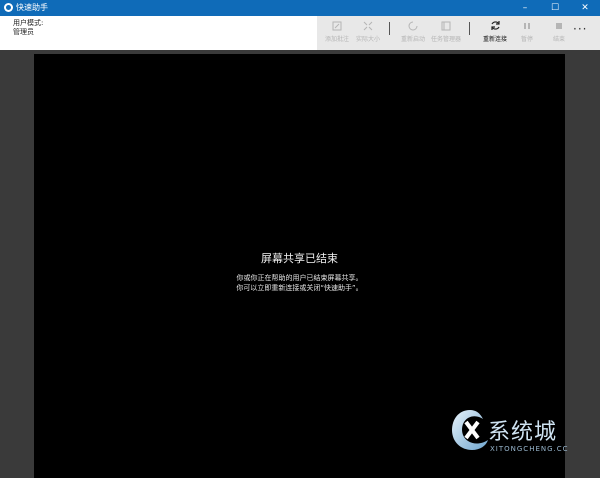  Describe the element at coordinates (494, 39) in the screenshot. I see `reconnect-label: 重新连接` at that location.